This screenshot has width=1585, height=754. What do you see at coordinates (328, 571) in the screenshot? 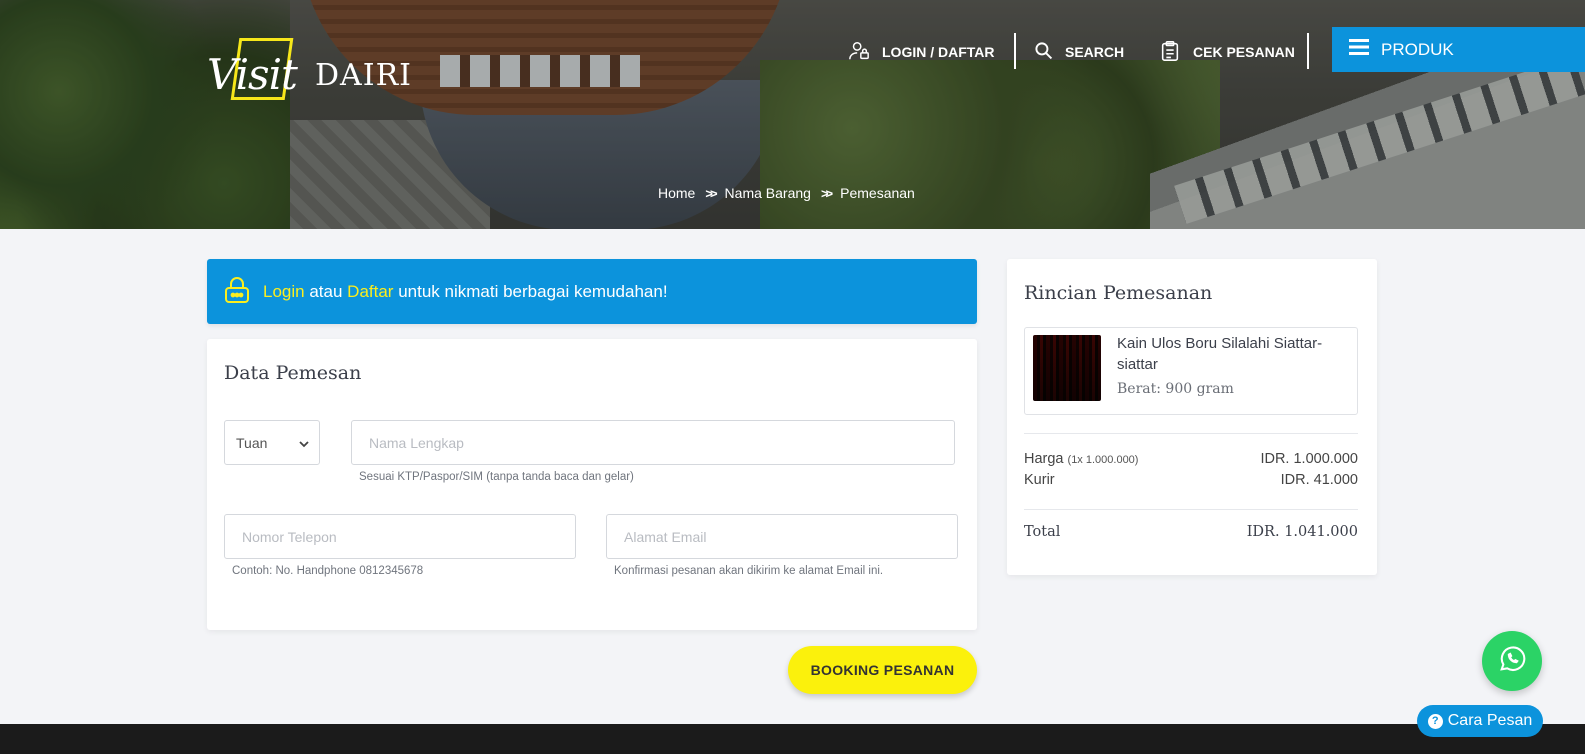
I see `telepon-hint: Contoh: No. Handphone 0812345678` at bounding box center [328, 571].